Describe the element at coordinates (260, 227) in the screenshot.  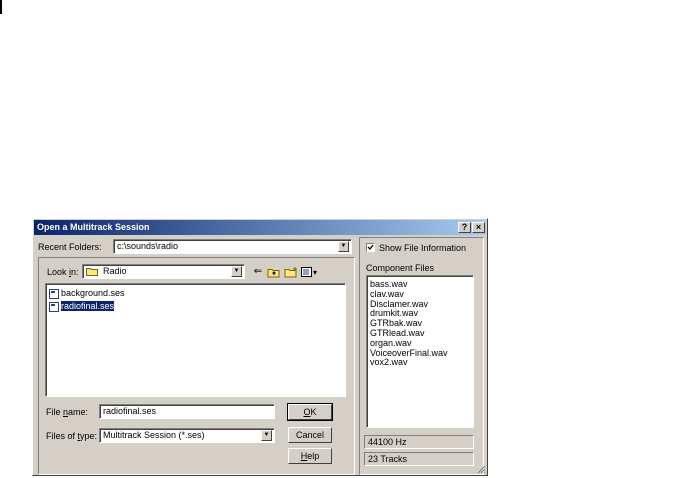
I see `title-bar: Open a Multitrack Session ? ×` at that location.